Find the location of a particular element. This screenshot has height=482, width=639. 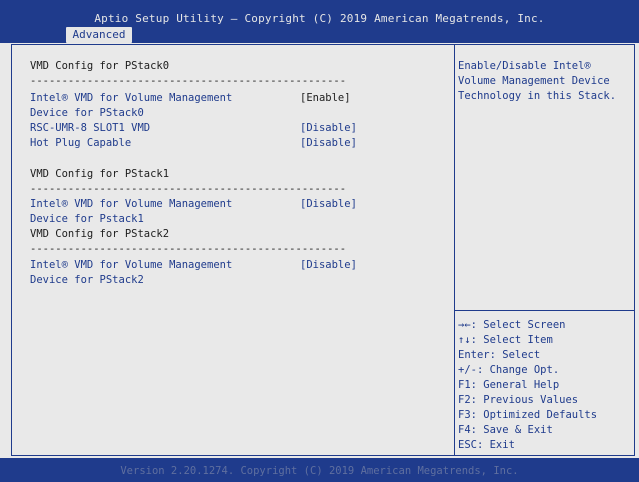

pstack0-vmd-label: Intel® VMD for Volume Management is located at coordinates (131, 98).